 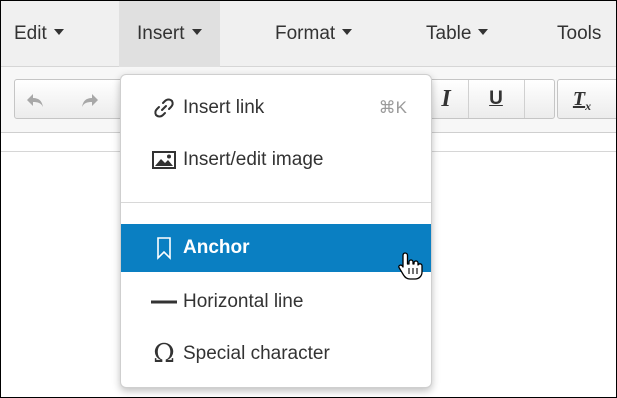 What do you see at coordinates (256, 353) in the screenshot?
I see `menu-item-label: Special character` at bounding box center [256, 353].